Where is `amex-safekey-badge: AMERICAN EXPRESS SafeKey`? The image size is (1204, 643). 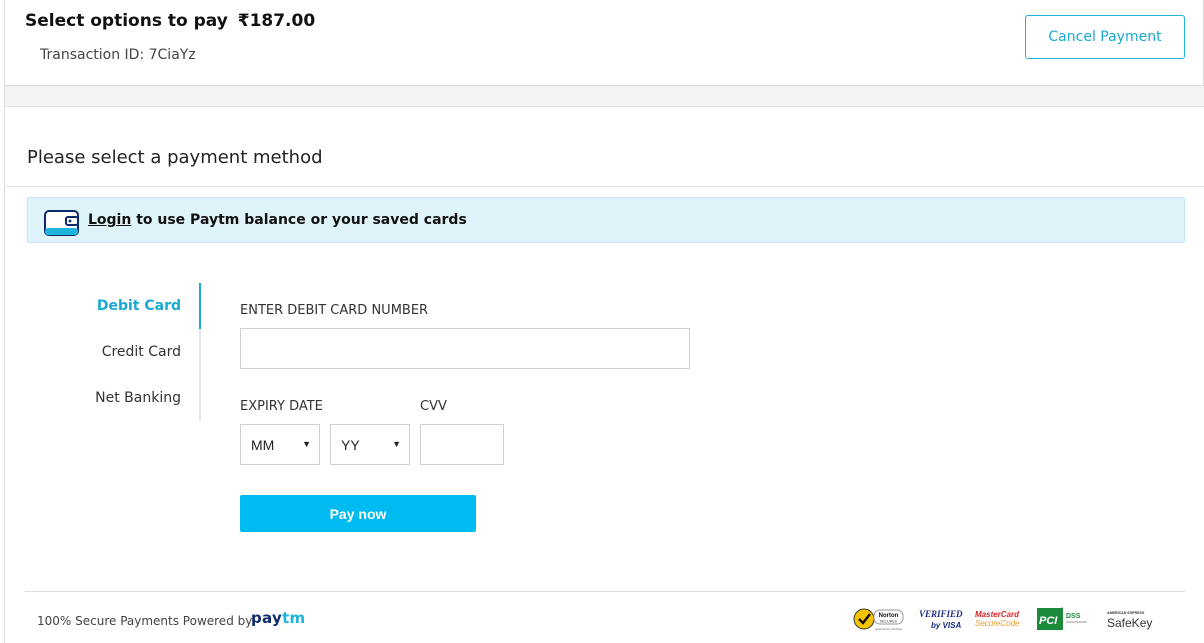
amex-safekey-badge: AMERICAN EXPRESS SafeKey is located at coordinates (1129, 620).